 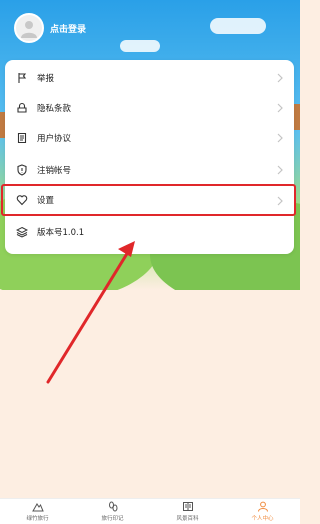 What do you see at coordinates (68, 28) in the screenshot?
I see `login-label: 点击登录` at bounding box center [68, 28].